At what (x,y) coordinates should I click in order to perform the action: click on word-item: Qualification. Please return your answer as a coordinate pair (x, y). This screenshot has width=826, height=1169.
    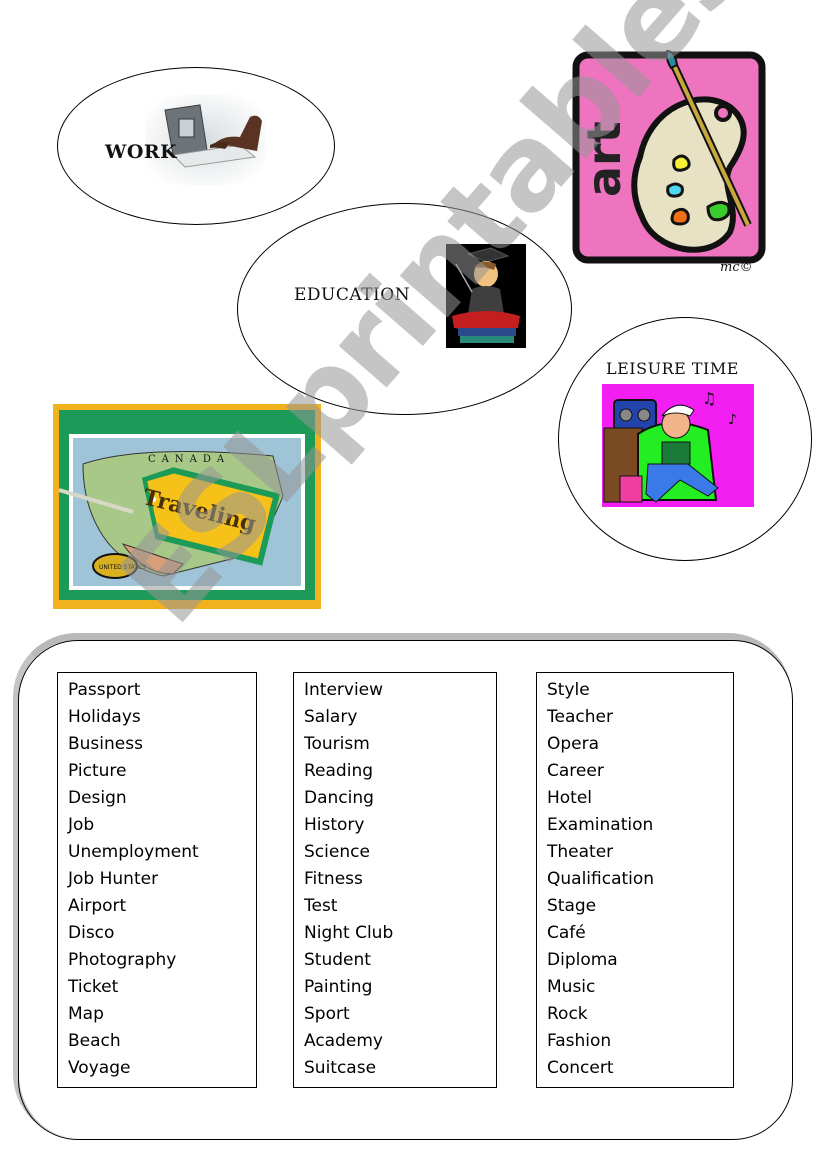
    Looking at the image, I should click on (601, 879).